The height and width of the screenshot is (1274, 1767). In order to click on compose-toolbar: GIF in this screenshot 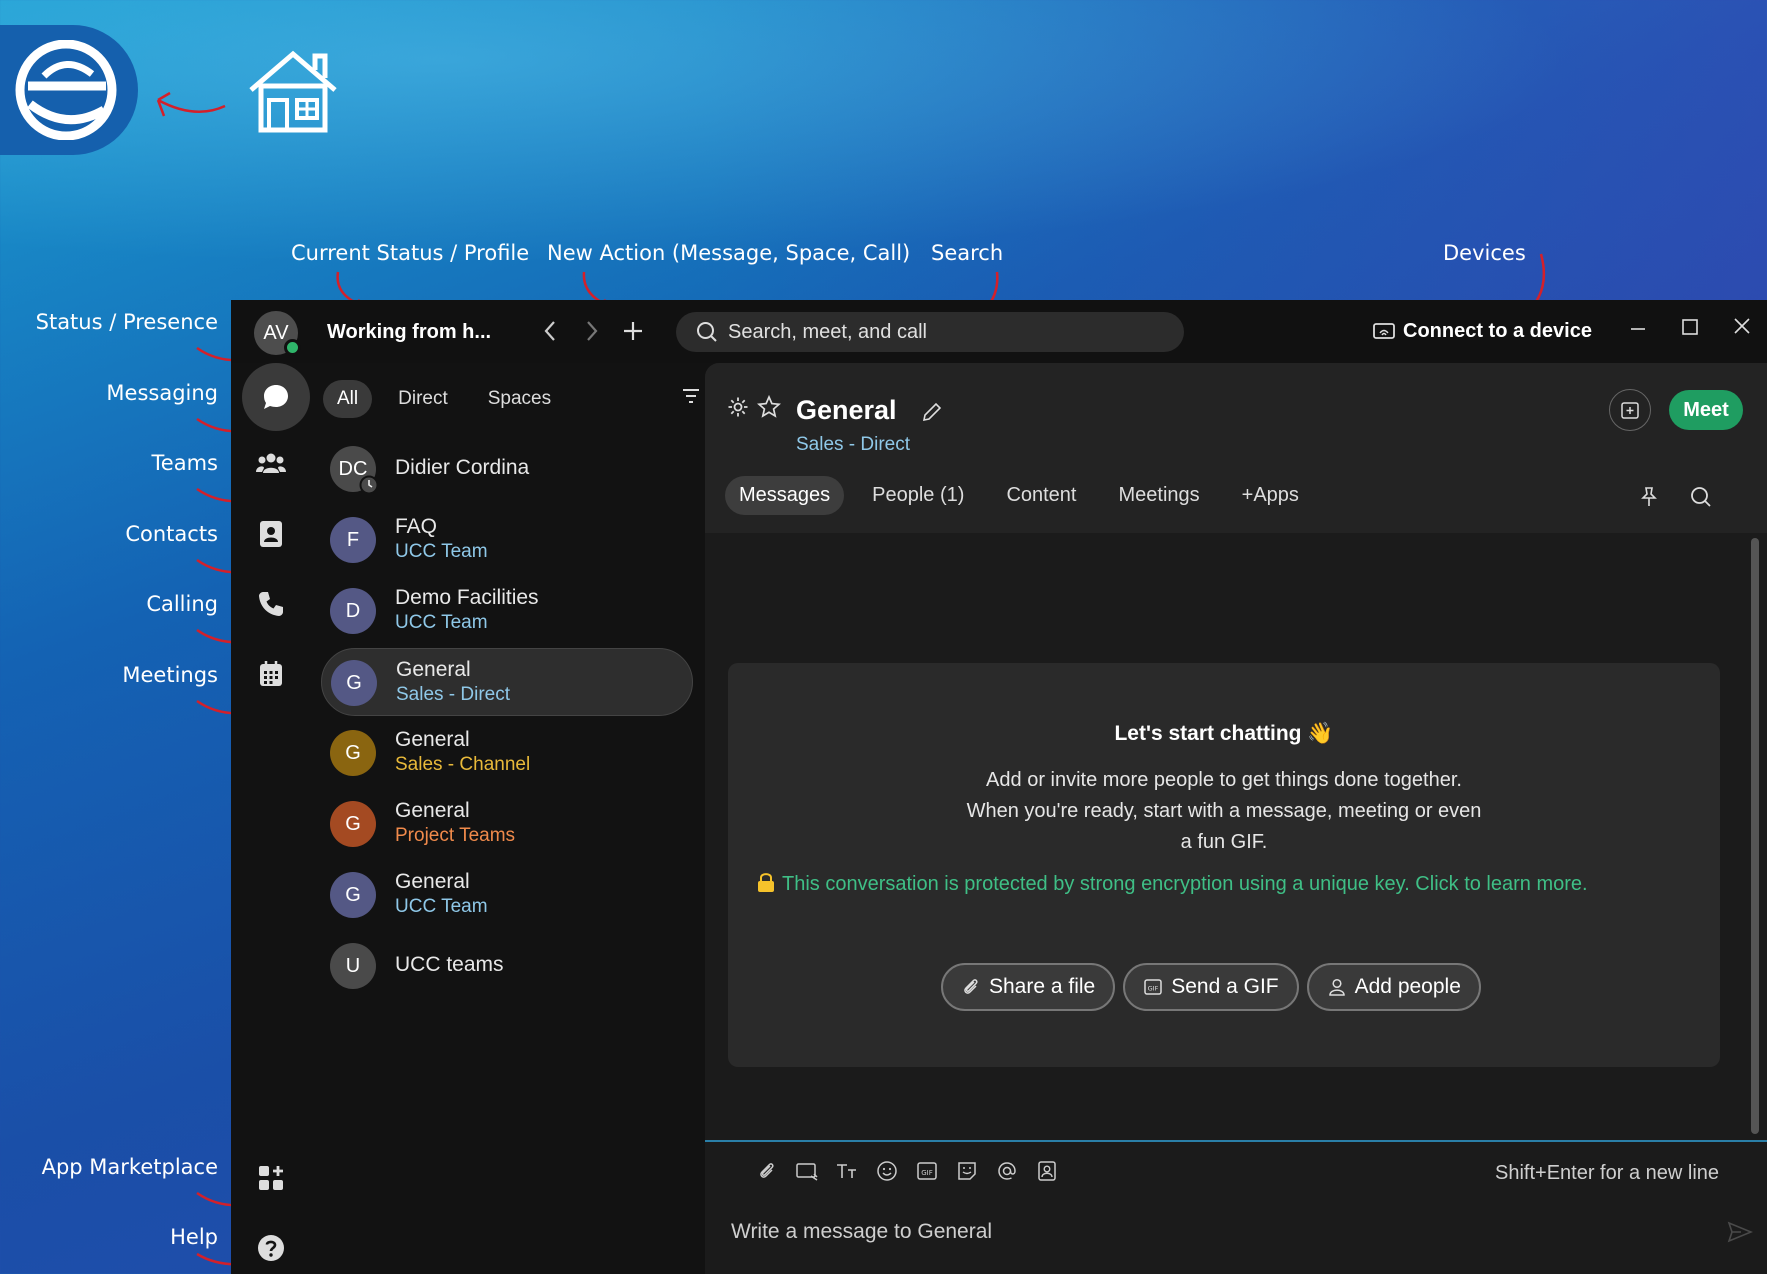, I will do `click(907, 1171)`.